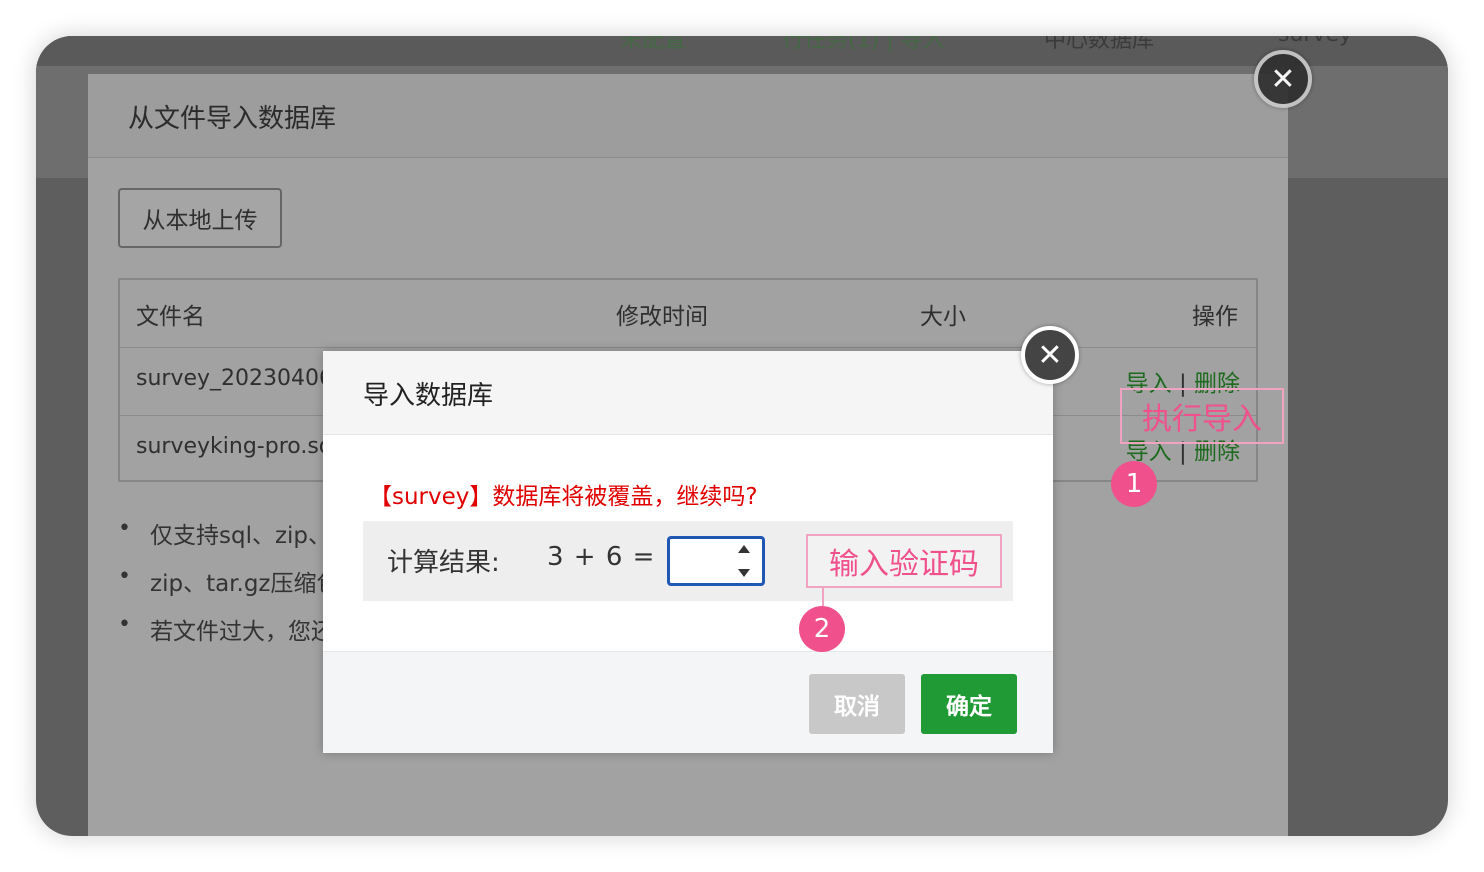 This screenshot has width=1484, height=872. What do you see at coordinates (428, 396) in the screenshot?
I see `dialog-title: 导入数据库` at bounding box center [428, 396].